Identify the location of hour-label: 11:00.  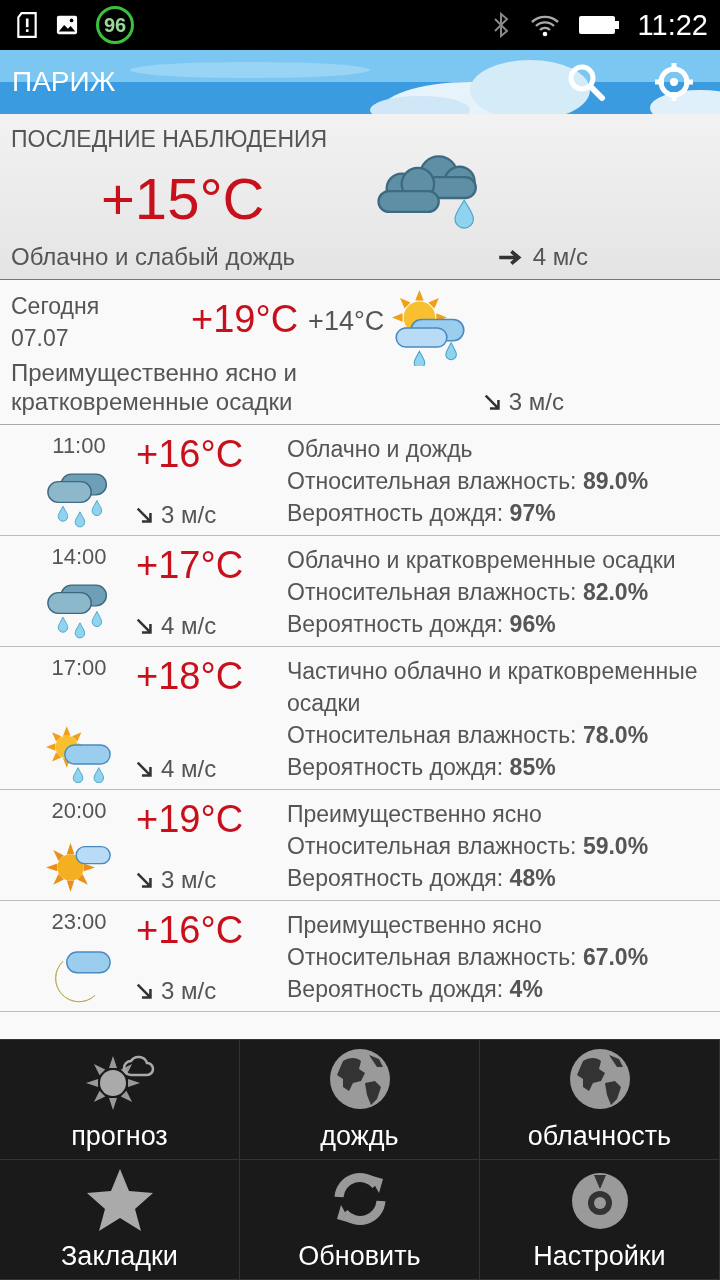
(79, 446).